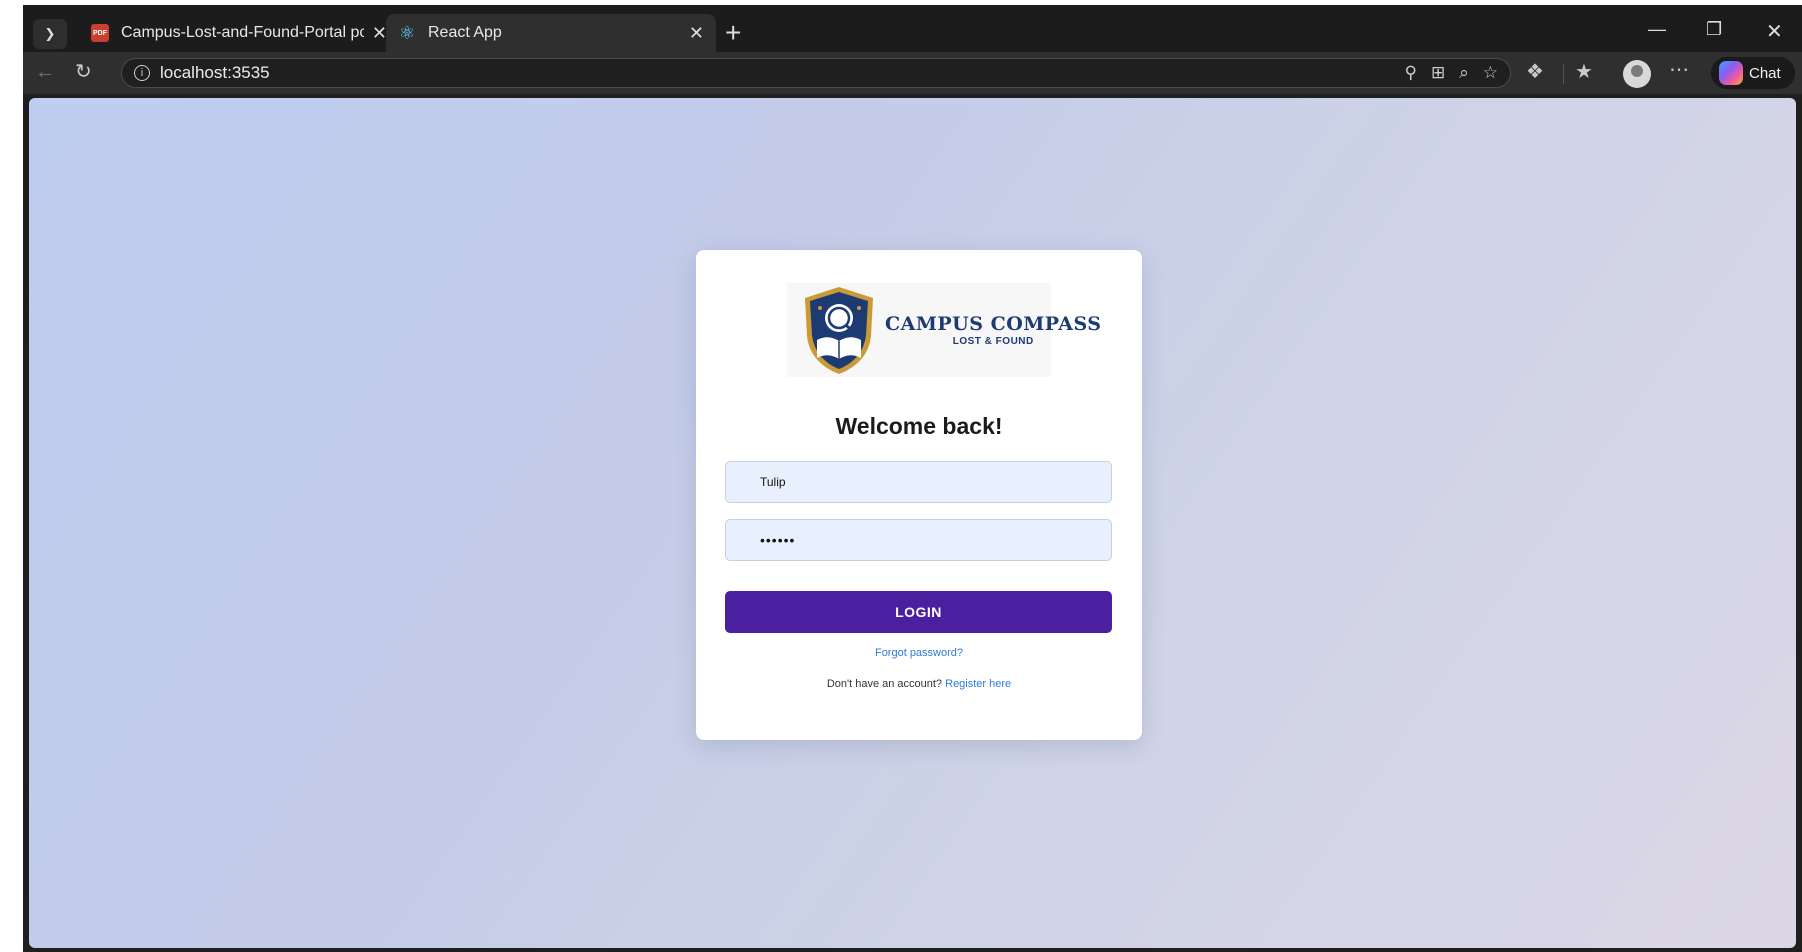 This screenshot has height=952, width=1802. I want to click on pdf-icon: PDF, so click(100, 33).